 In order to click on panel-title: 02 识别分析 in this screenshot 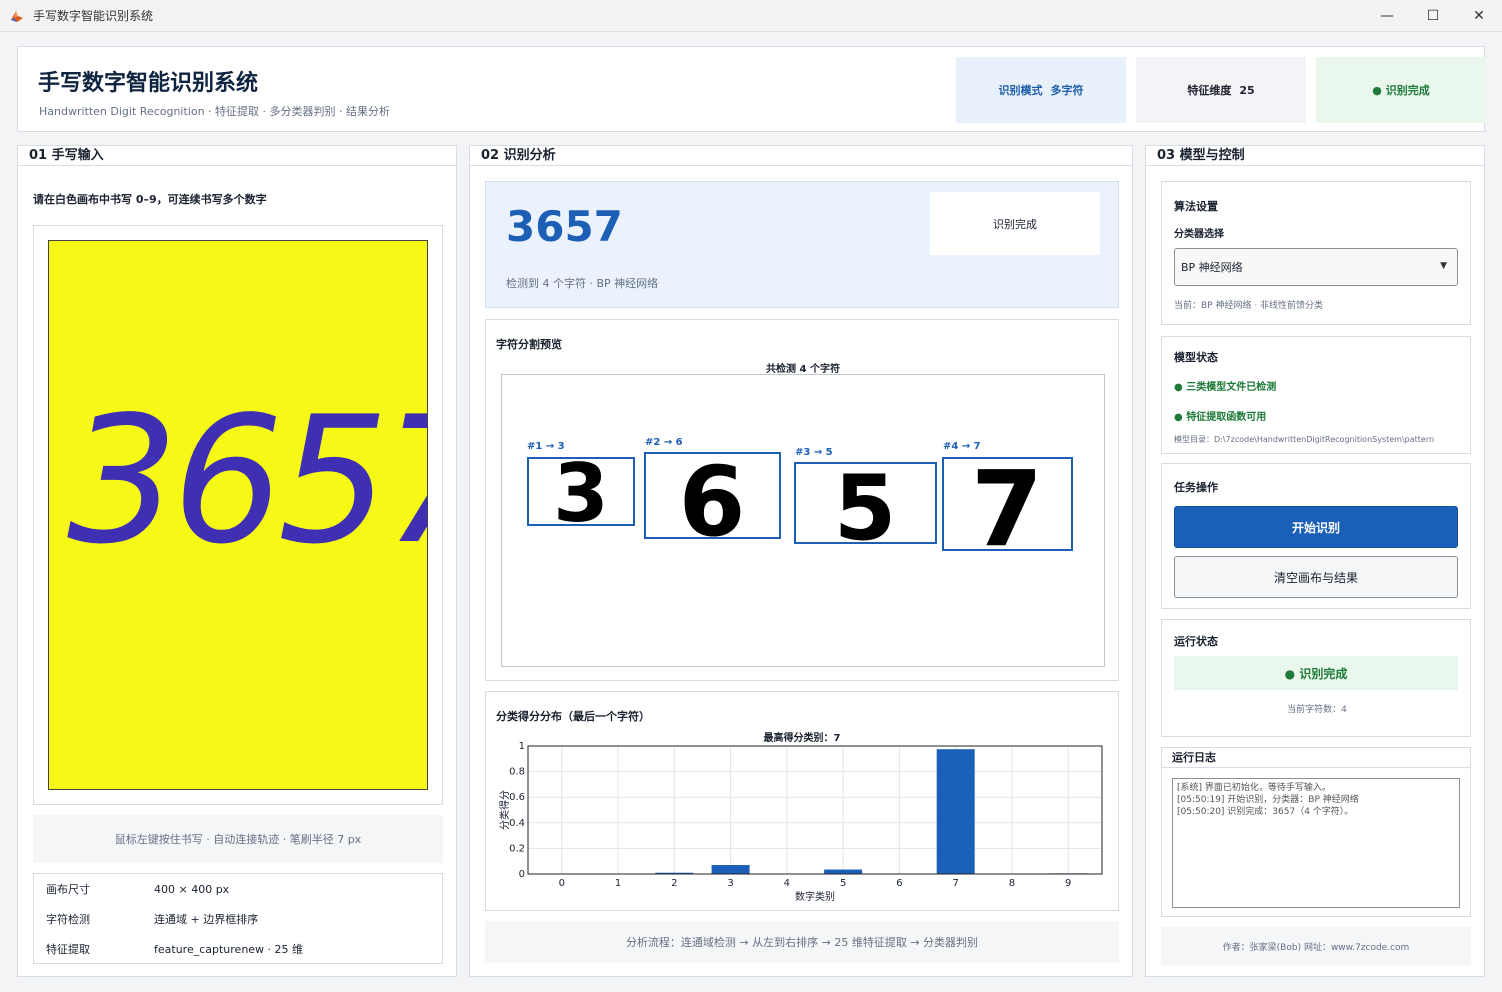, I will do `click(801, 156)`.